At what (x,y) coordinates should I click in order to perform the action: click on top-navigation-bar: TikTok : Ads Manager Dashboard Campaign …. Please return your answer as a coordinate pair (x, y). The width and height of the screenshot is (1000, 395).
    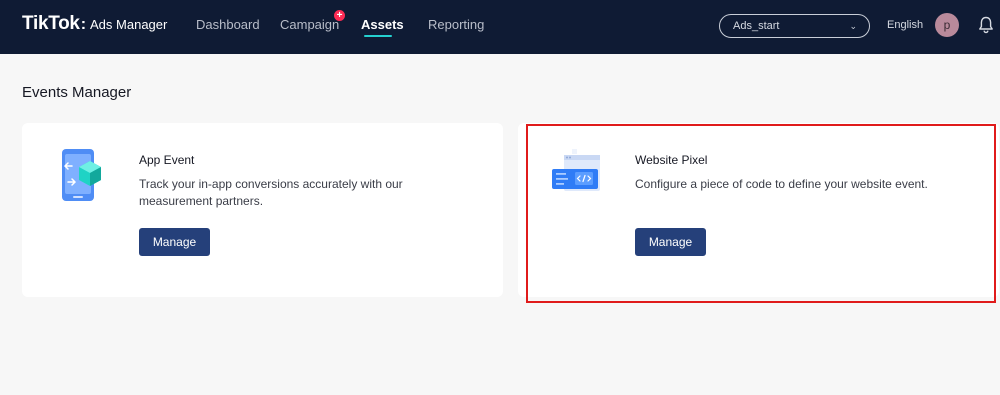
    Looking at the image, I should click on (500, 27).